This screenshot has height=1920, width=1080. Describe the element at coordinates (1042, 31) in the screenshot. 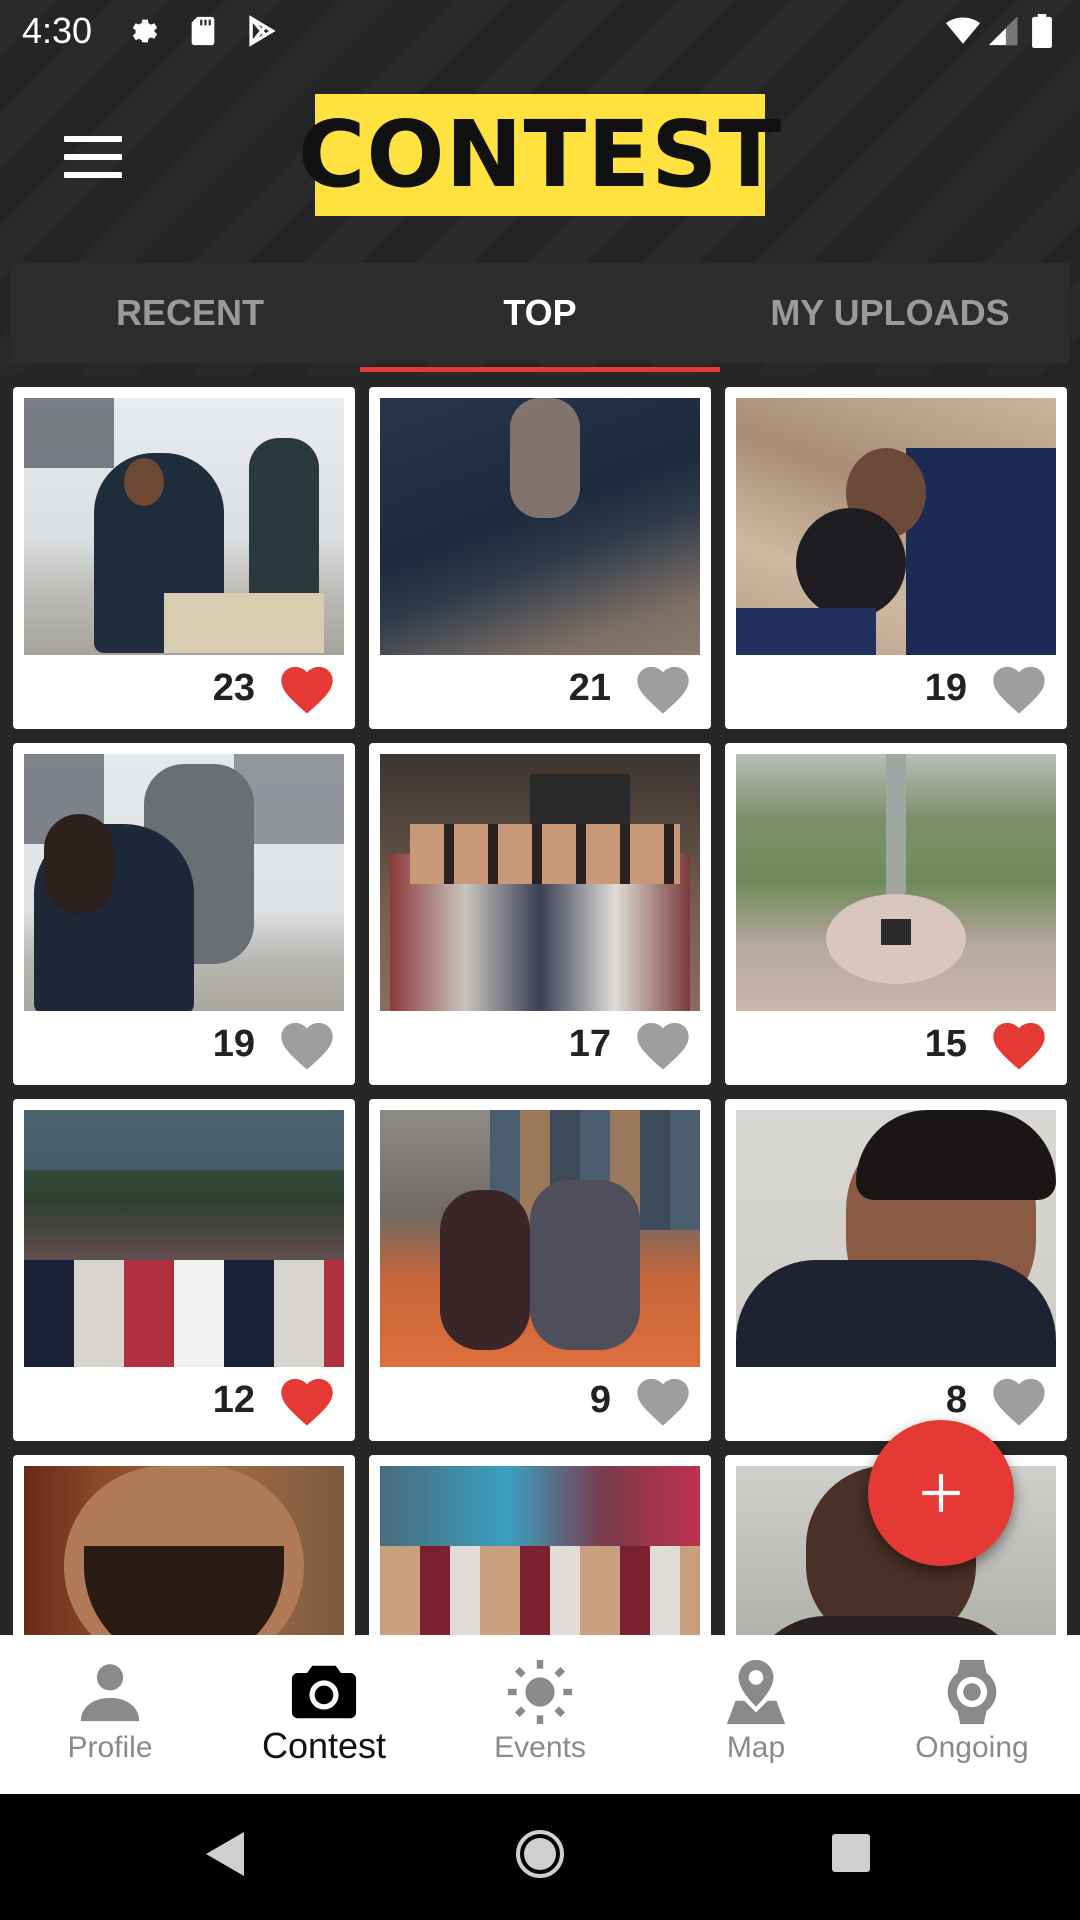

I see `battery-icon` at that location.